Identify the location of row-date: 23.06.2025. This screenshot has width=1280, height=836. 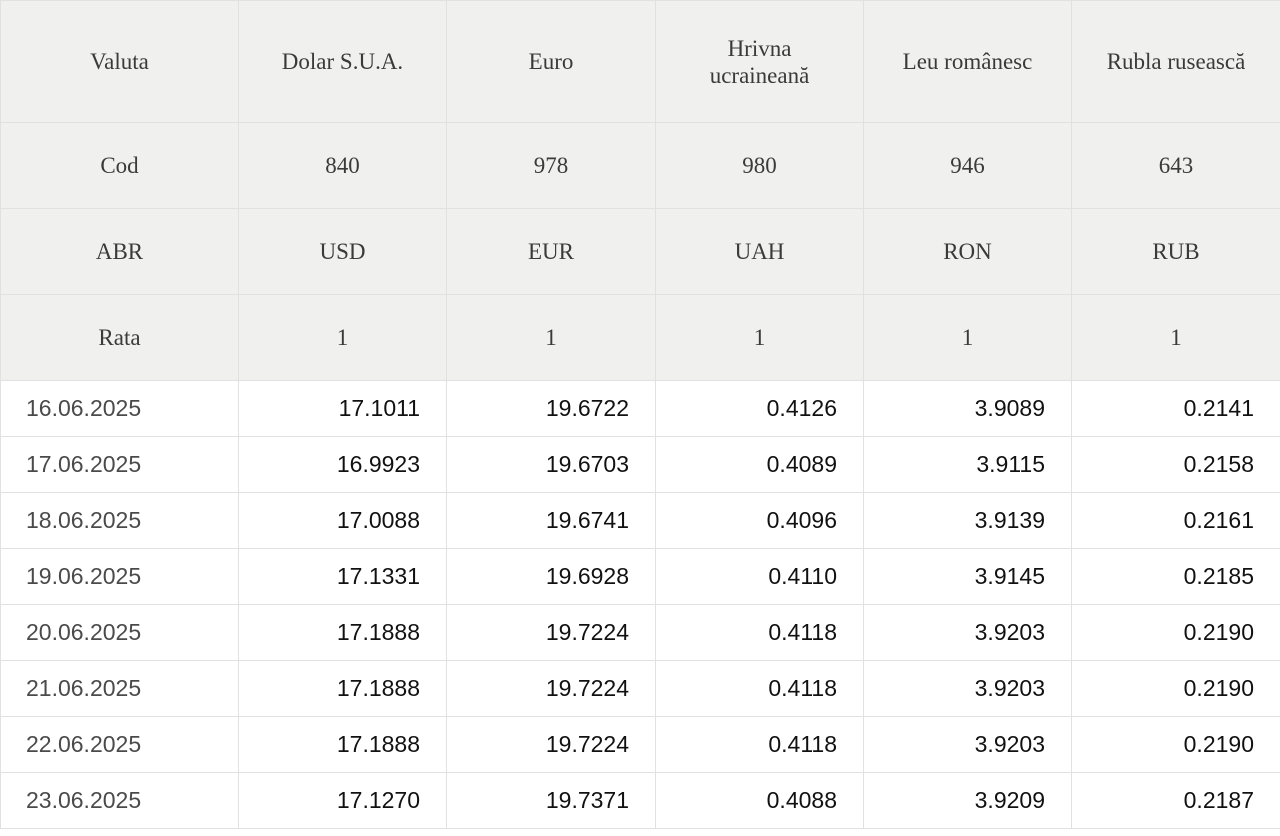
(119, 800).